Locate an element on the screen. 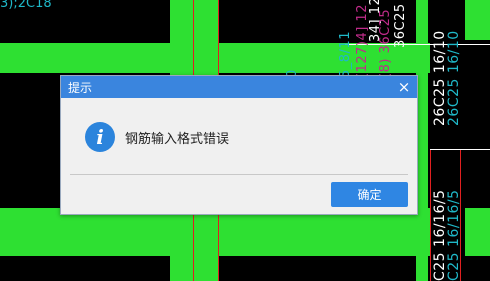 This screenshot has width=490, height=281. rebar-annotation: (8) 36C25 is located at coordinates (385, 43).